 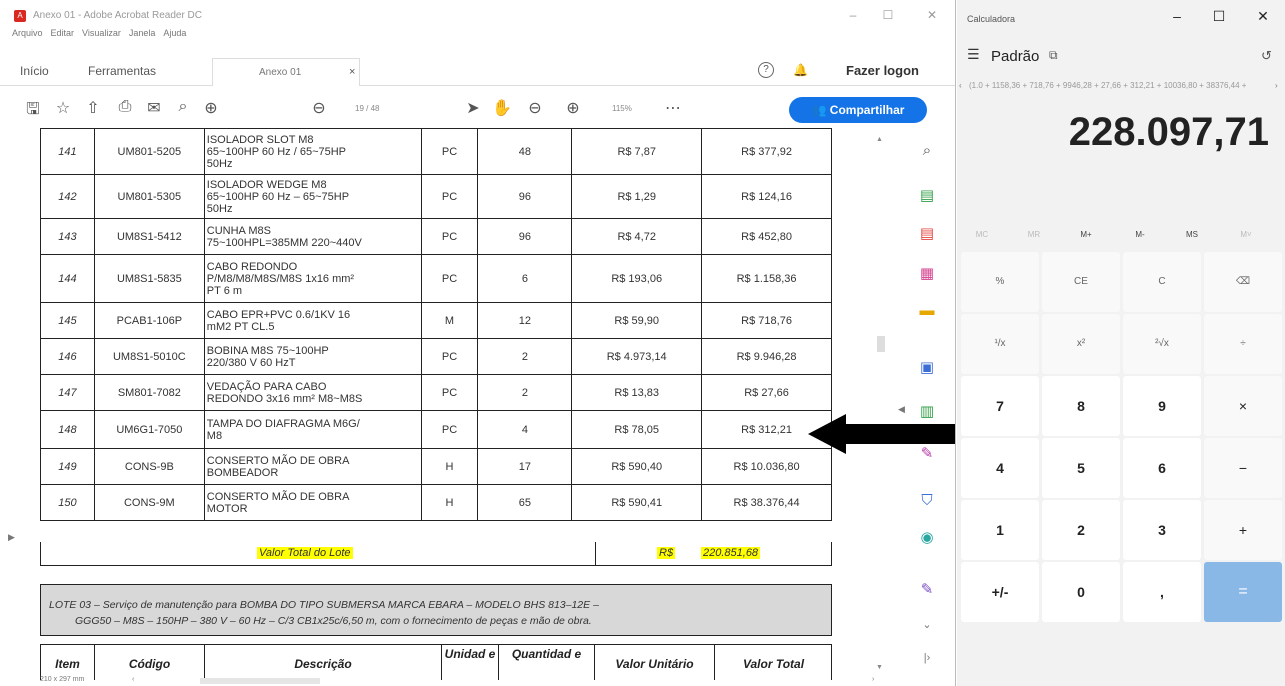 I want to click on key-digit-2-button: 2, so click(x=1081, y=530).